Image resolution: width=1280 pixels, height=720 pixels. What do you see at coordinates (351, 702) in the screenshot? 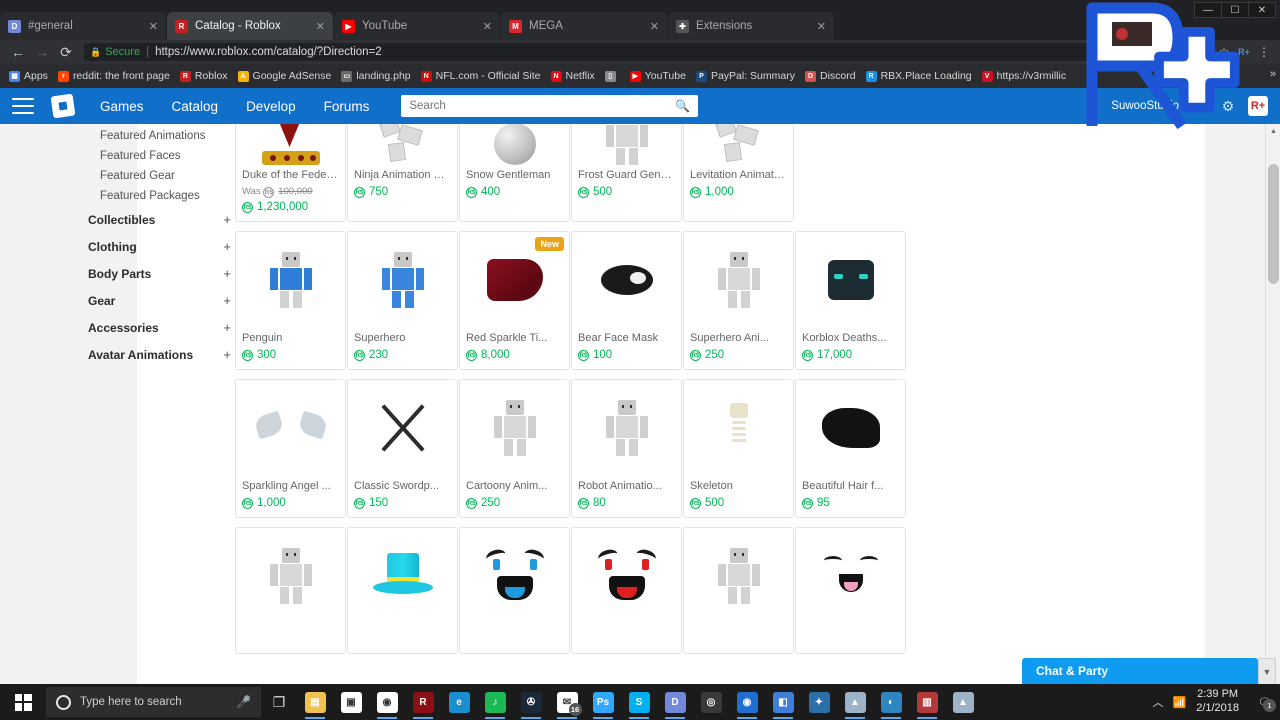
I see `microsoft-store-icon: ▣` at bounding box center [351, 702].